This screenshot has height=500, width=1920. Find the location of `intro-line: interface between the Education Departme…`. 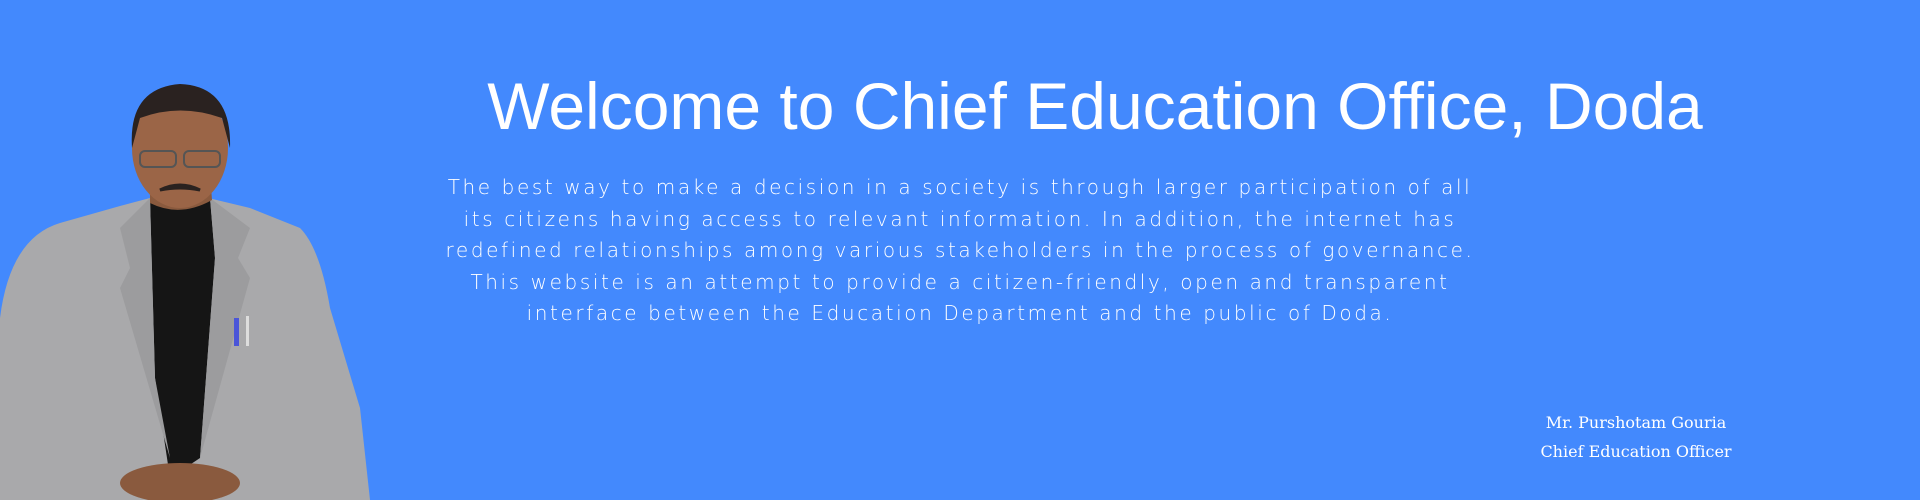

intro-line: interface between the Education Departme… is located at coordinates (960, 313).